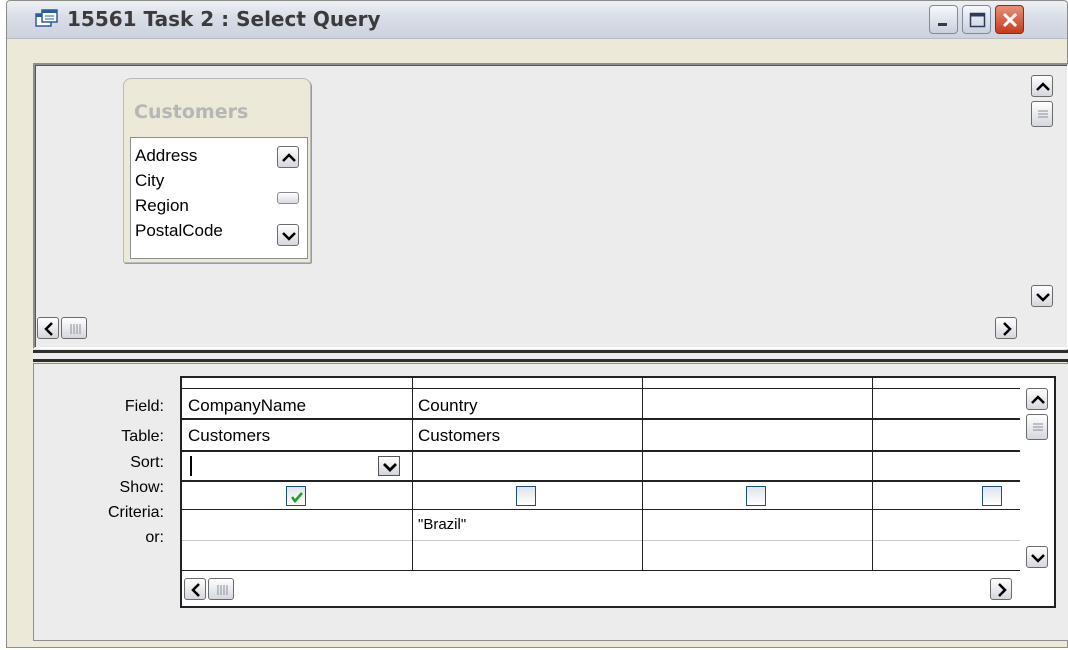  I want to click on maximize-button, so click(976, 19).